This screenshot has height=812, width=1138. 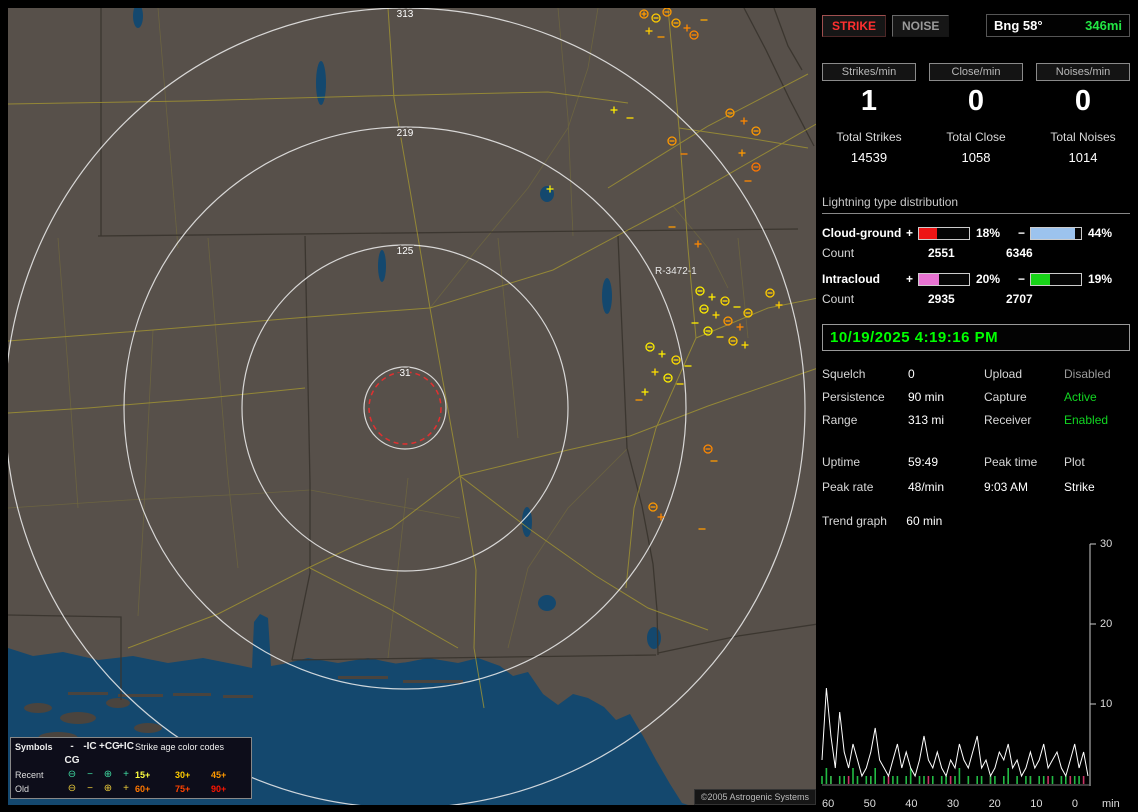 What do you see at coordinates (754, 797) in the screenshot?
I see `copyright-notice: ©2005 Astrogenic Systems` at bounding box center [754, 797].